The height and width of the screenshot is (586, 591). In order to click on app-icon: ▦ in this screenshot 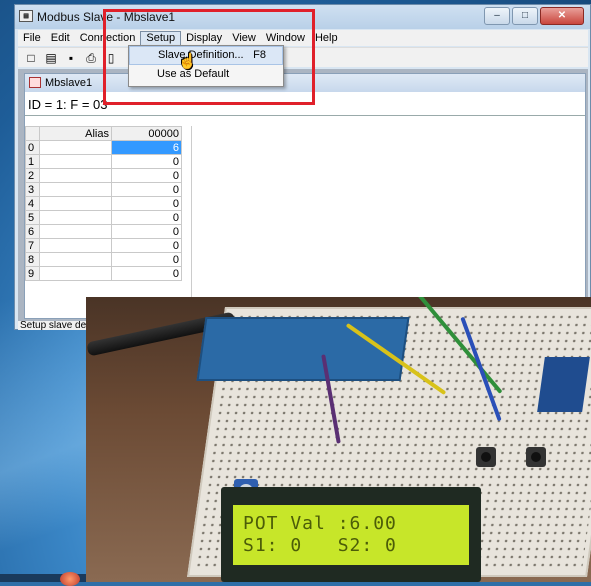, I will do `click(26, 16)`.